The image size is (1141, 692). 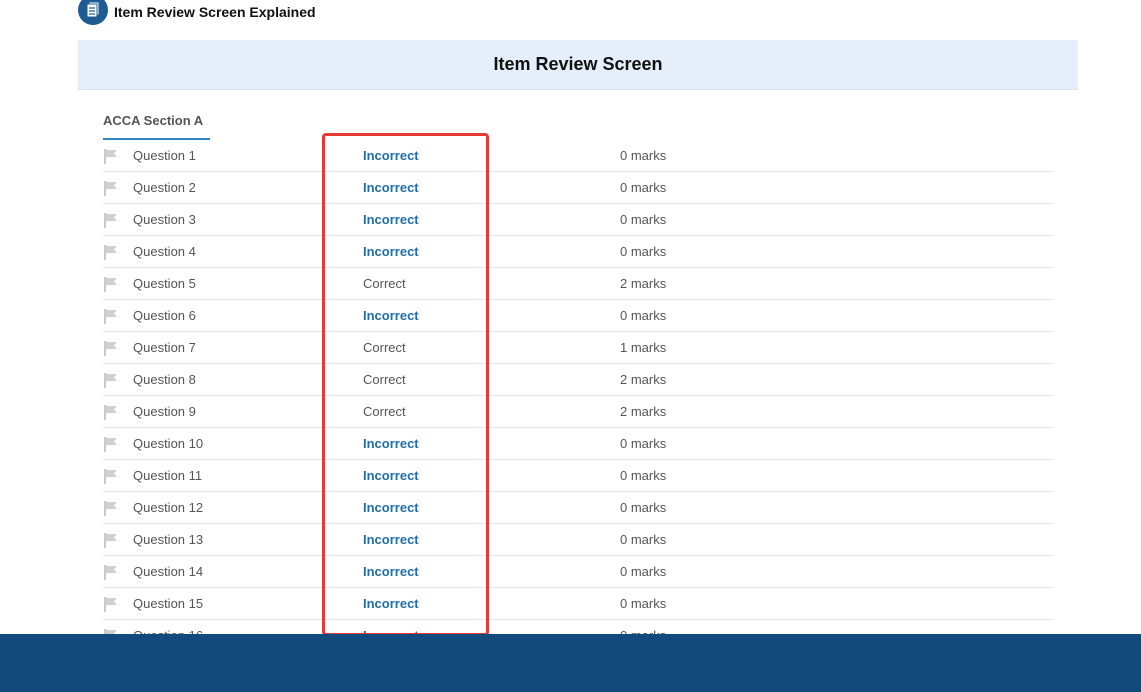 What do you see at coordinates (578, 412) in the screenshot?
I see `table-row: Question 9 Correct 2 marks` at bounding box center [578, 412].